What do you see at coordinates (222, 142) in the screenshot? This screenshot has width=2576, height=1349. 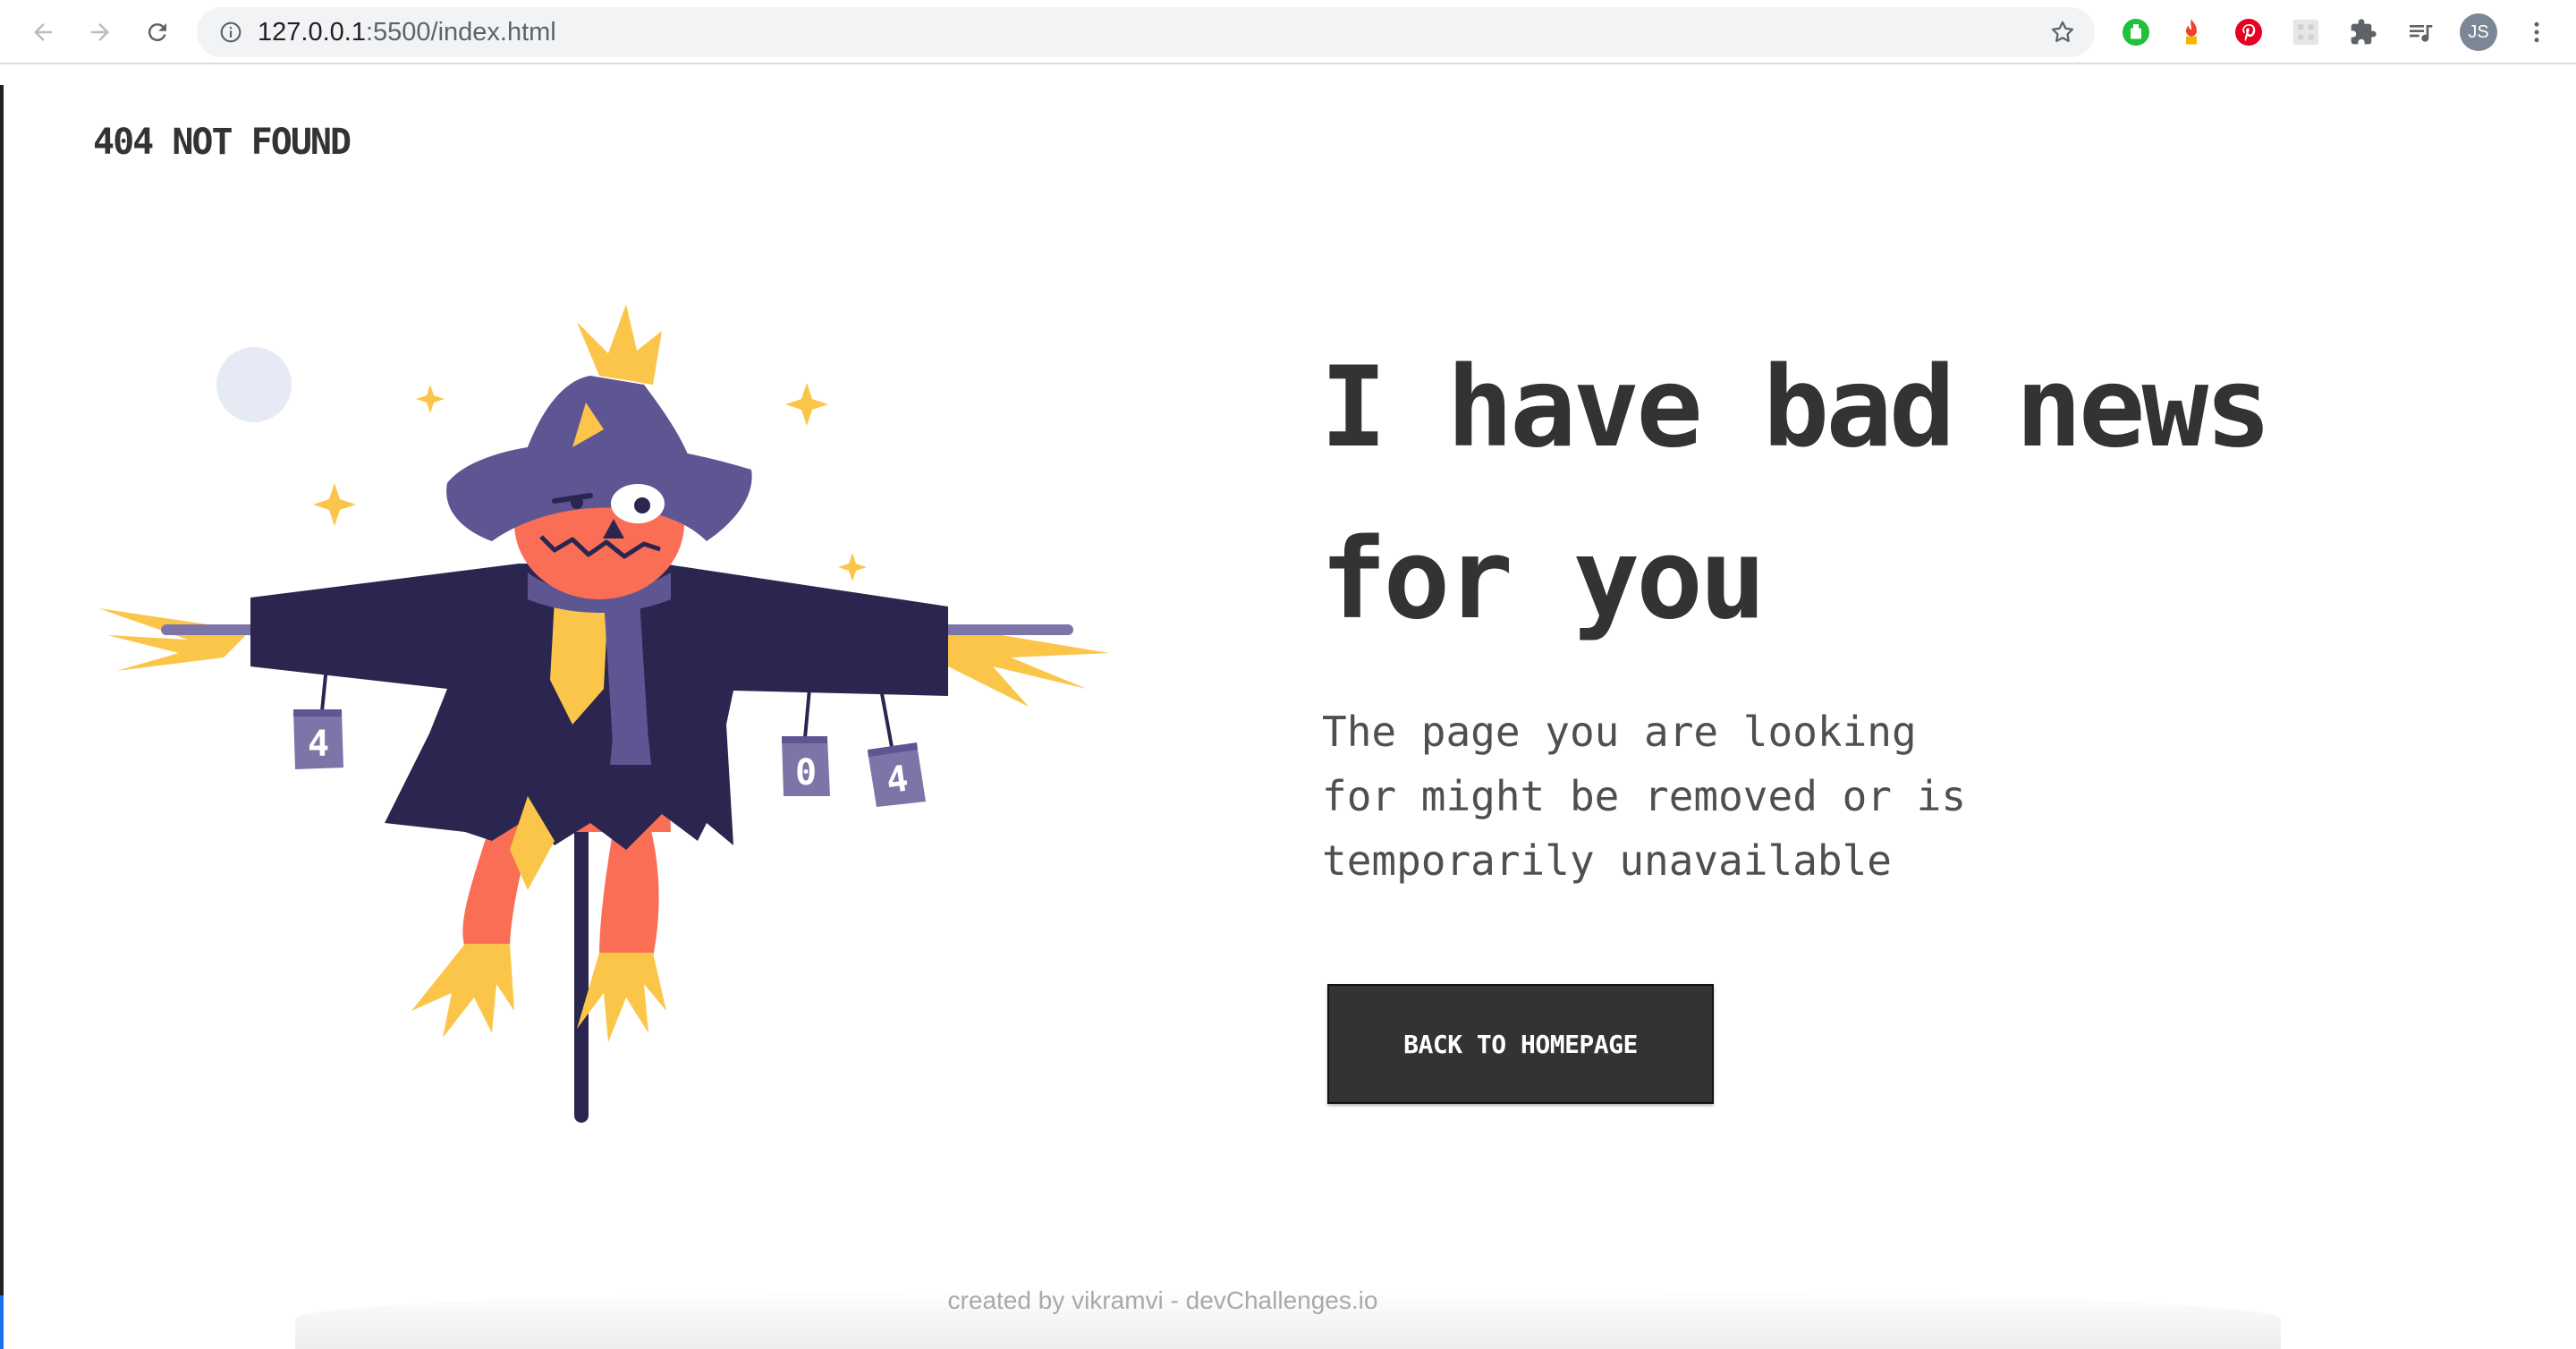 I see `site-logo: 404 NOT FOUND` at bounding box center [222, 142].